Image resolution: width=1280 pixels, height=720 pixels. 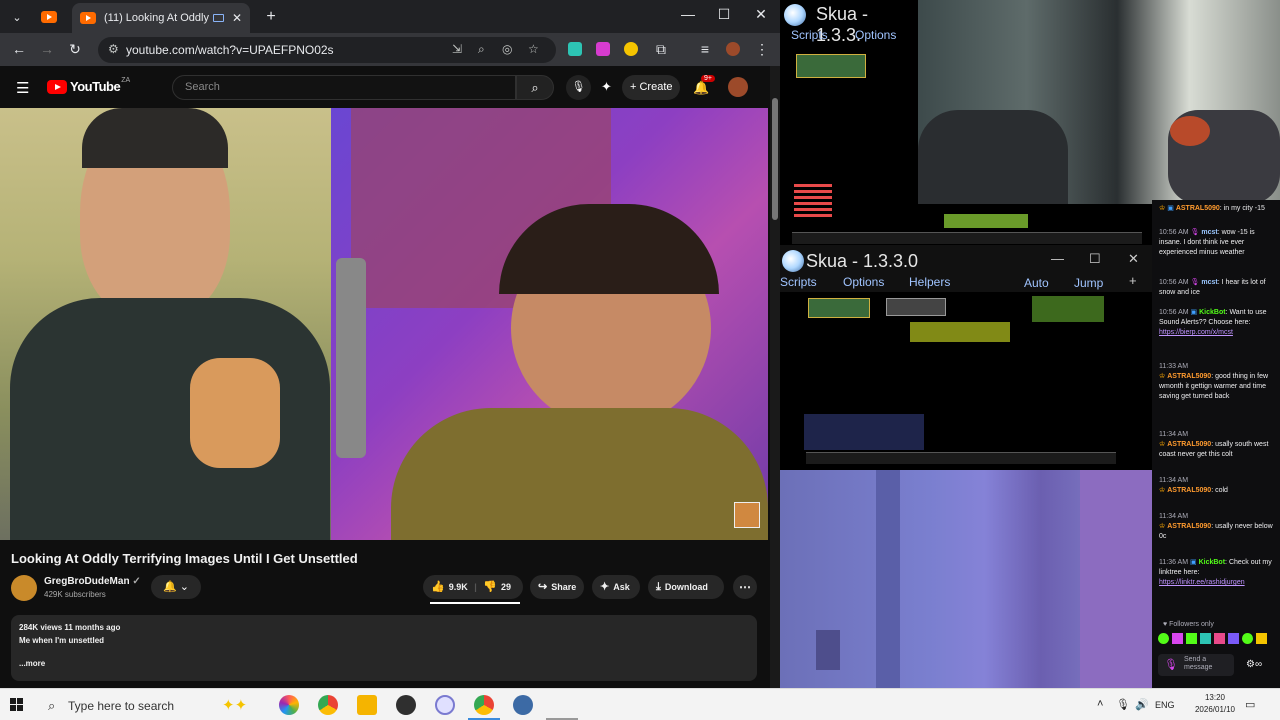 What do you see at coordinates (19, 49) in the screenshot?
I see `back-button: ←` at bounding box center [19, 49].